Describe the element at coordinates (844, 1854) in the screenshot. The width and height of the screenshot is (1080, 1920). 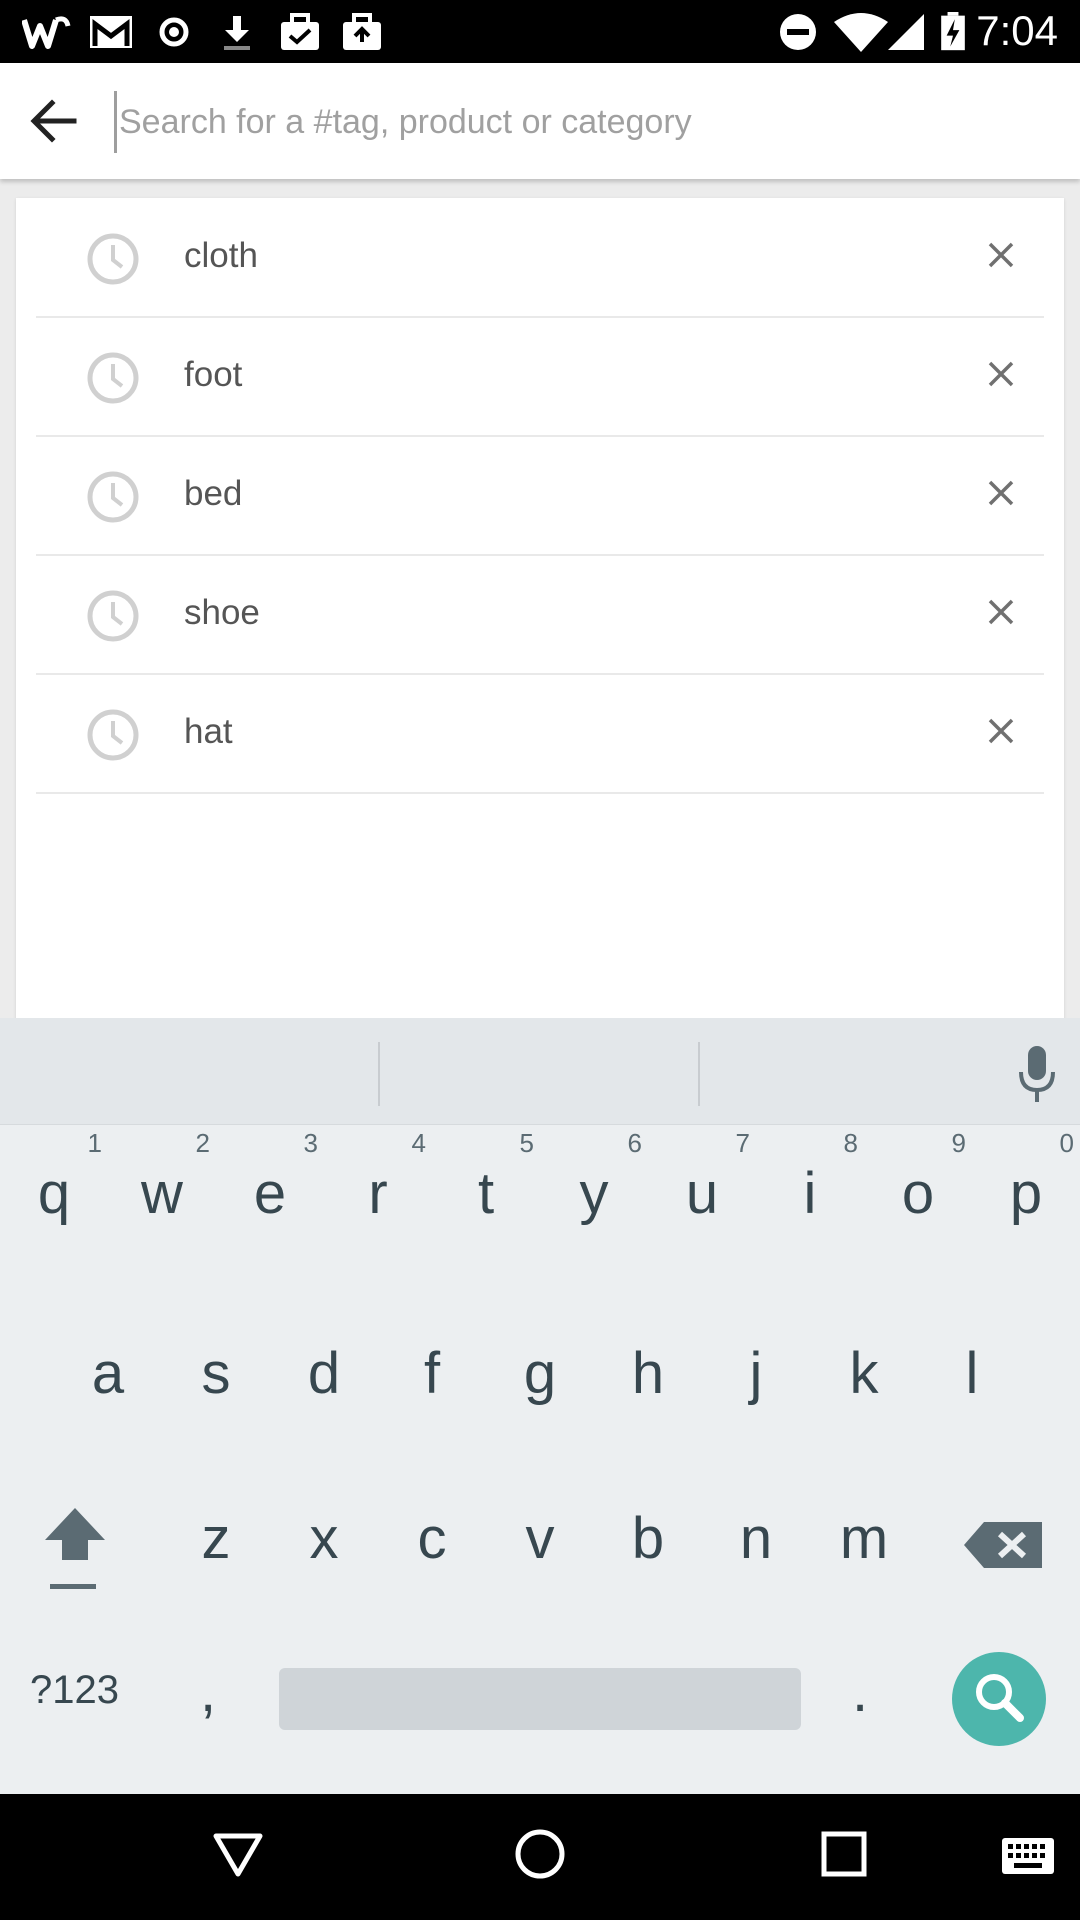
I see `recents-nav-icon` at that location.